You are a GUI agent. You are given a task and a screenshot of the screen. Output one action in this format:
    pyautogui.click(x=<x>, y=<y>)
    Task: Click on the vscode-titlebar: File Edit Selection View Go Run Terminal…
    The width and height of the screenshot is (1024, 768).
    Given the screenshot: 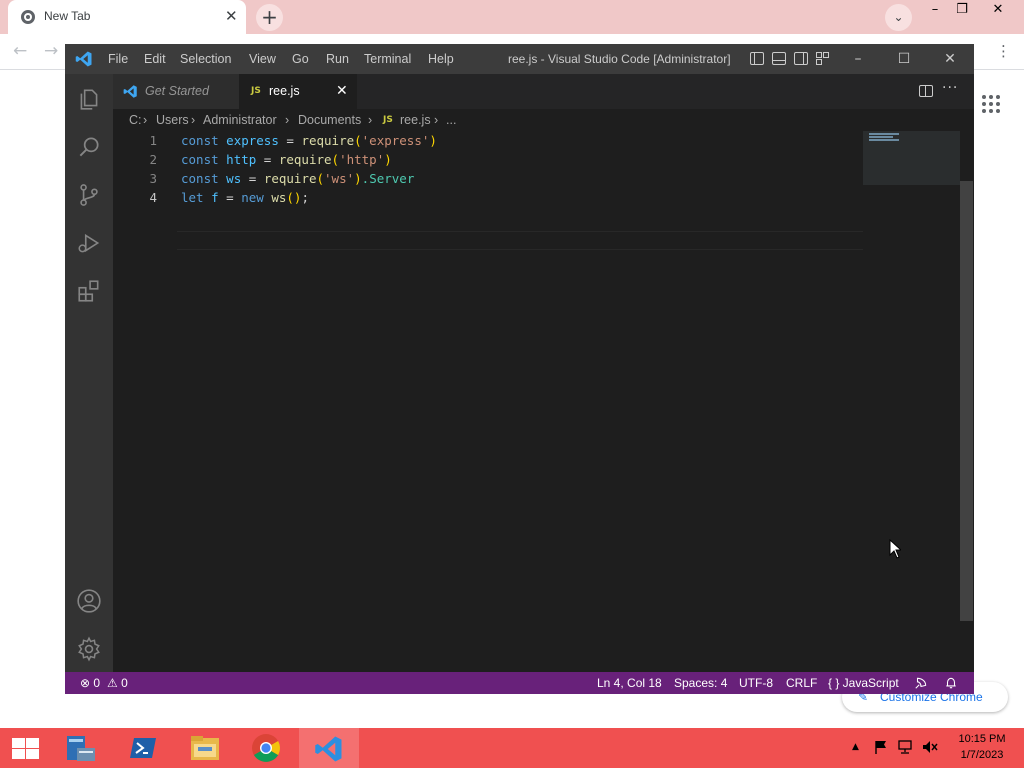 What is the action you would take?
    pyautogui.click(x=519, y=59)
    